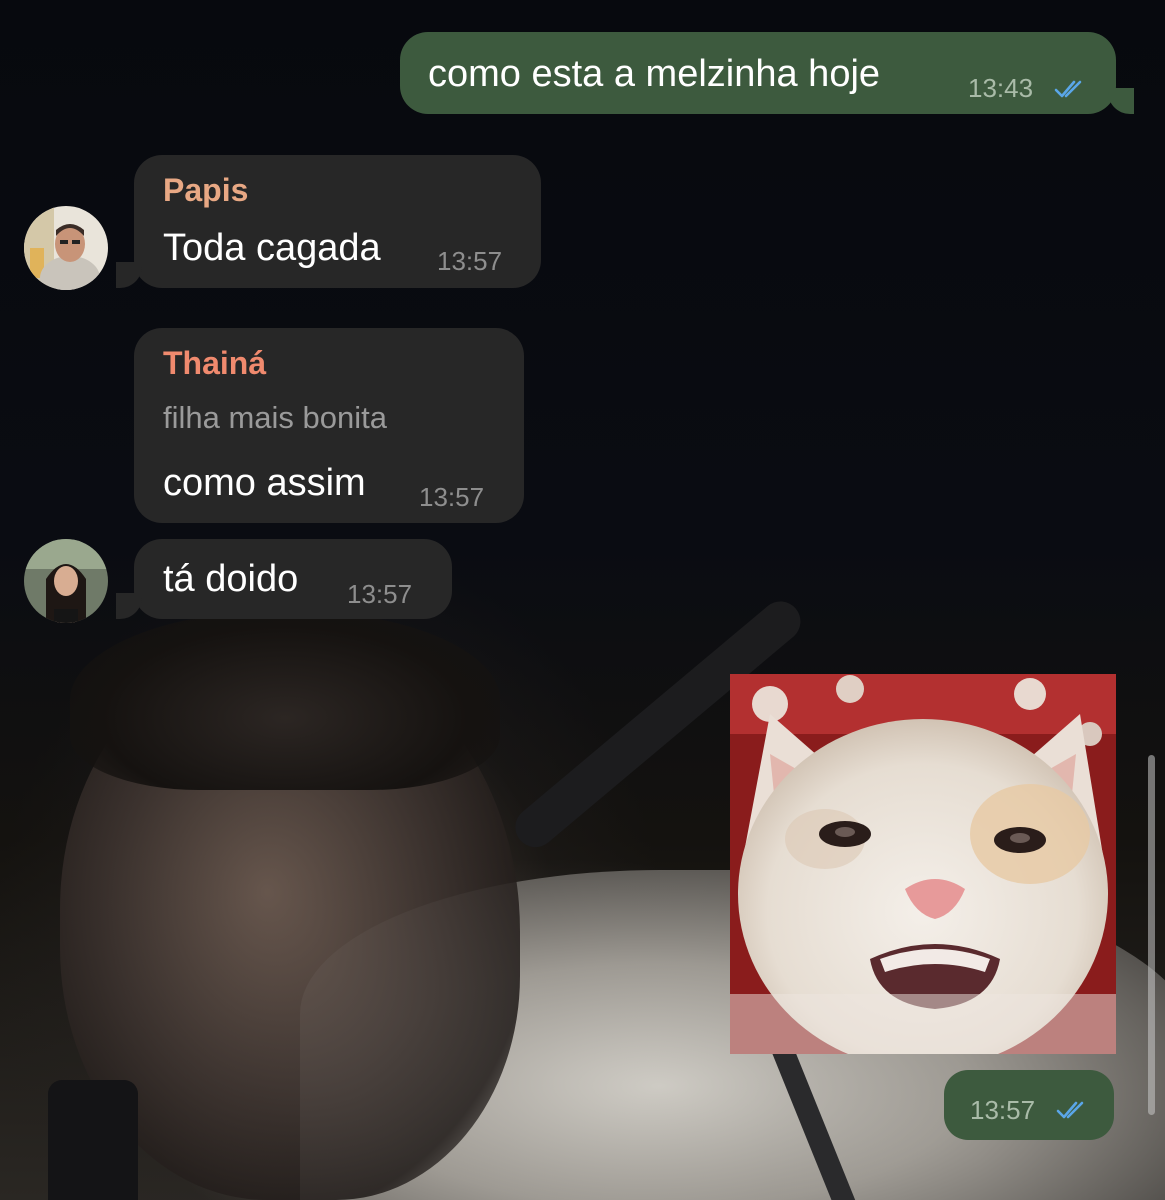 The height and width of the screenshot is (1200, 1165). Describe the element at coordinates (93, 1140) in the screenshot. I see `wallpaper-phone` at that location.